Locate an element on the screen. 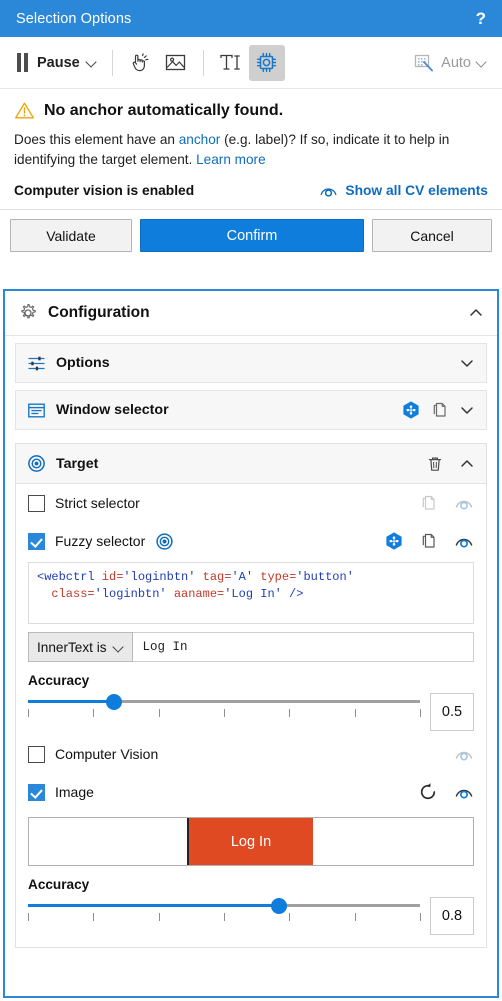 The image size is (502, 1001). confirm-button: Confirm is located at coordinates (252, 235).